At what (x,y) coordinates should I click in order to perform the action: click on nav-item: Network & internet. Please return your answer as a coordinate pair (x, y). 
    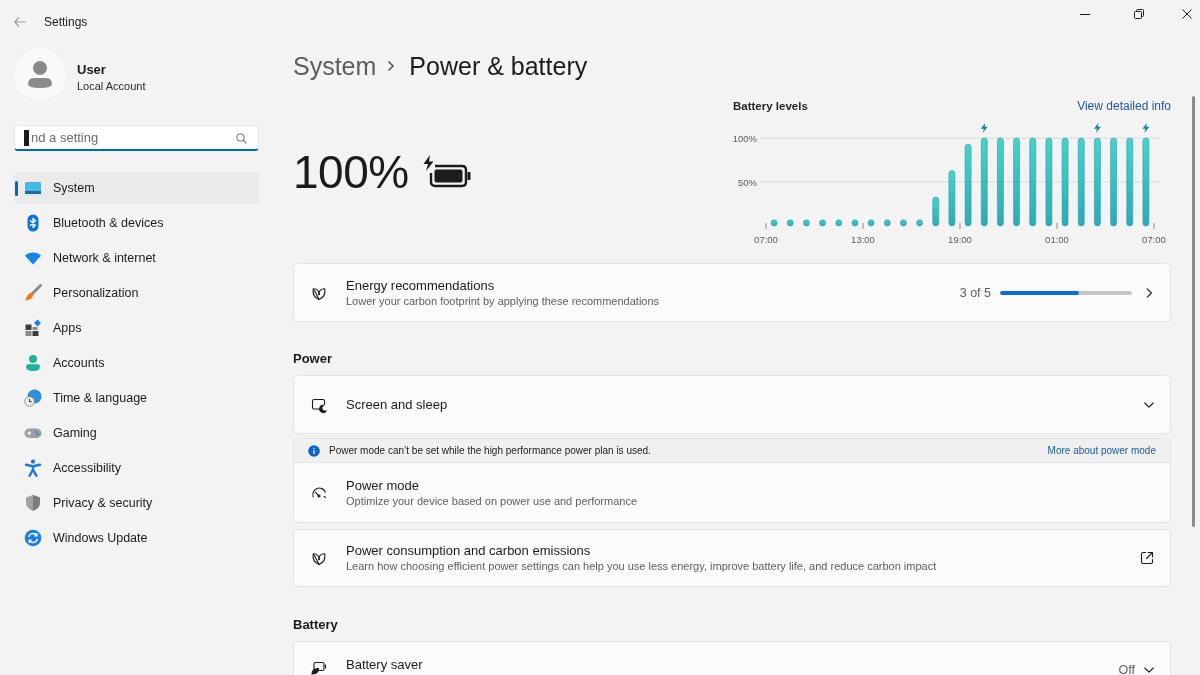
    Looking at the image, I should click on (136, 258).